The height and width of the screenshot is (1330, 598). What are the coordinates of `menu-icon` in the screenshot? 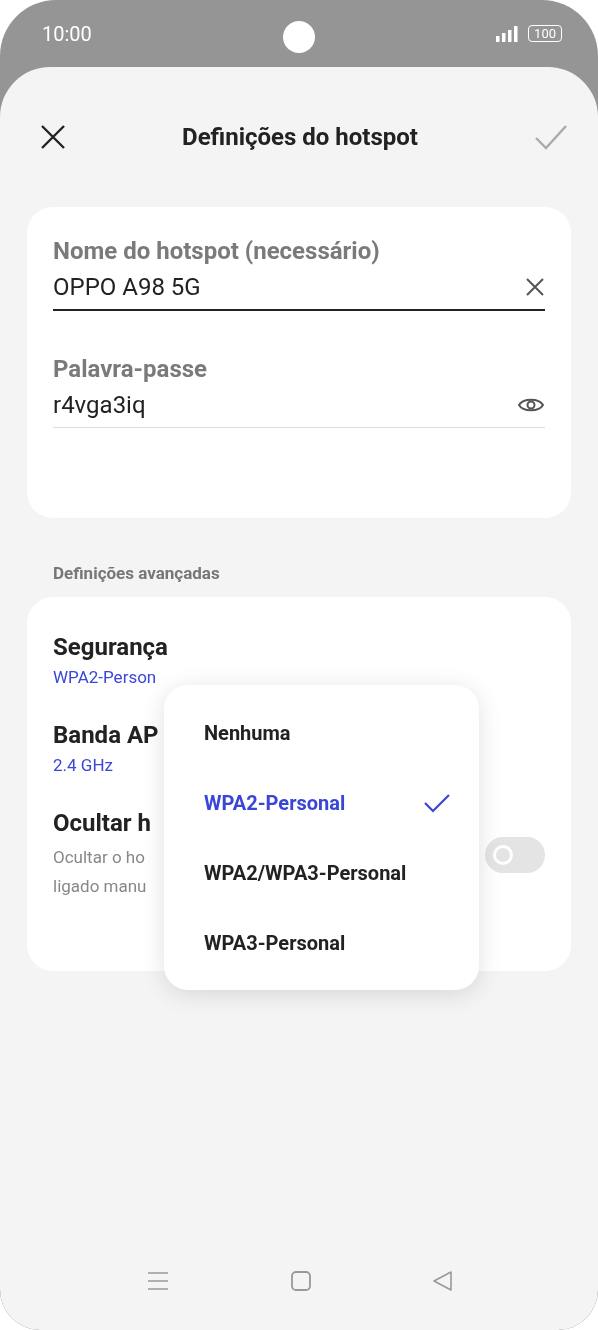 It's located at (158, 1281).